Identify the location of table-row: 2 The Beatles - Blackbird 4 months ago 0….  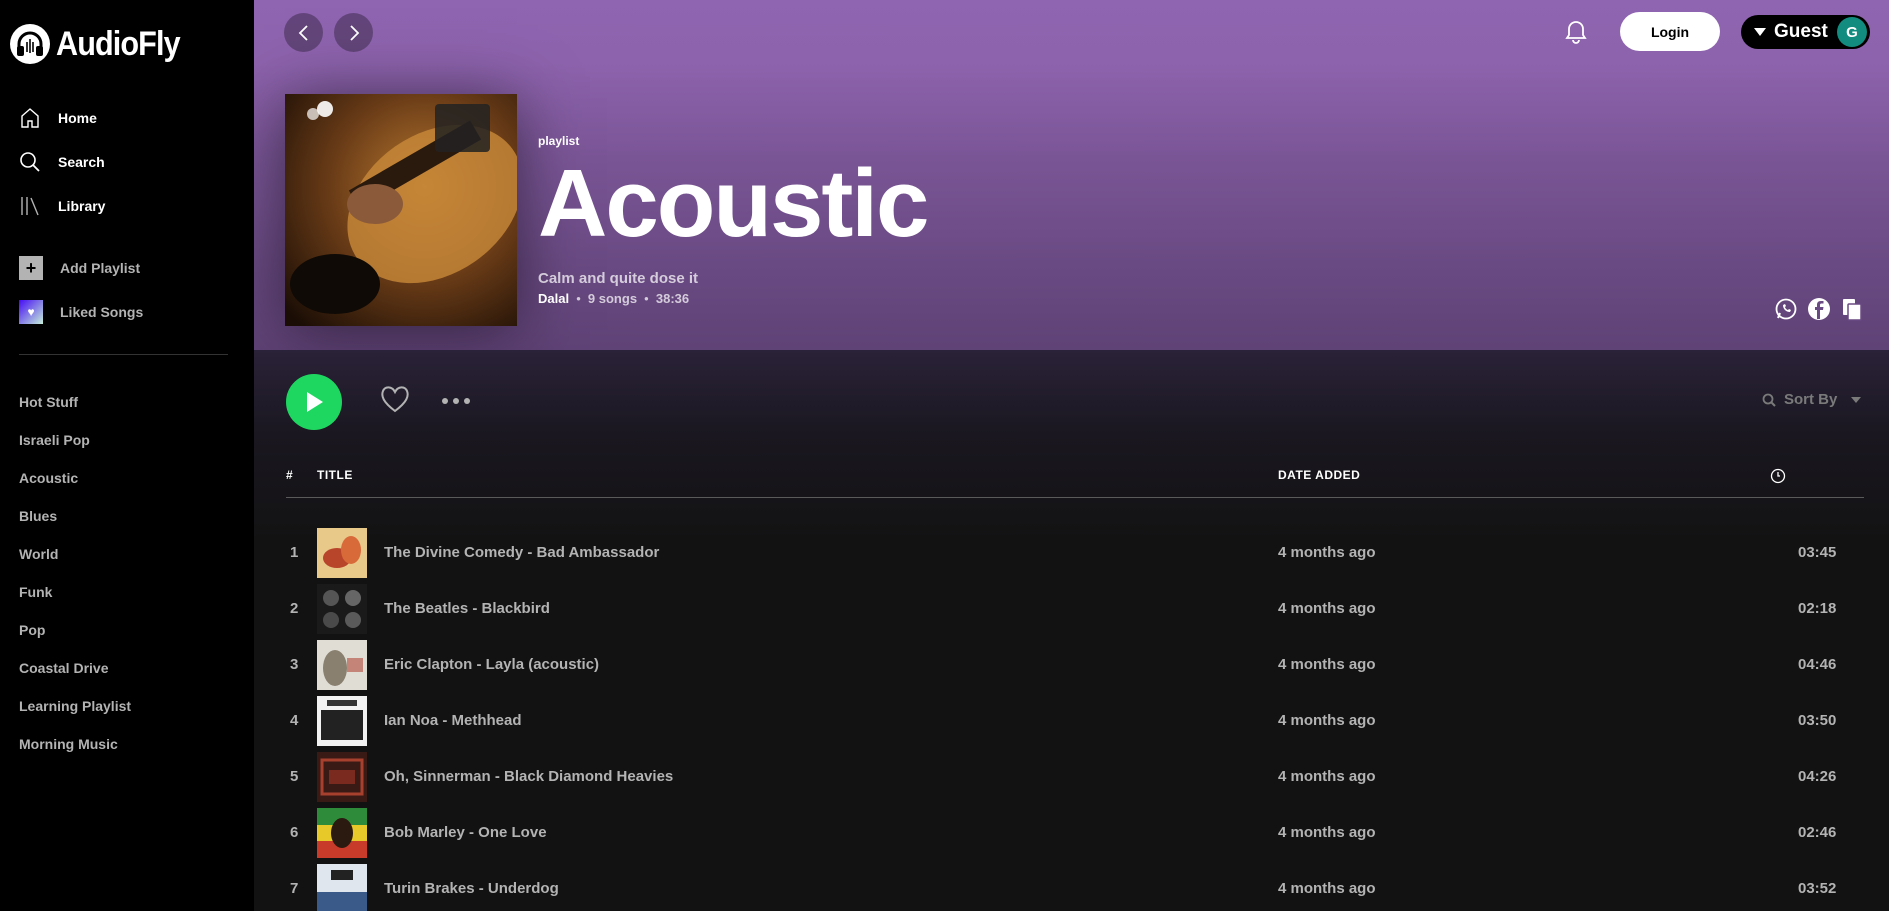
(1075, 609).